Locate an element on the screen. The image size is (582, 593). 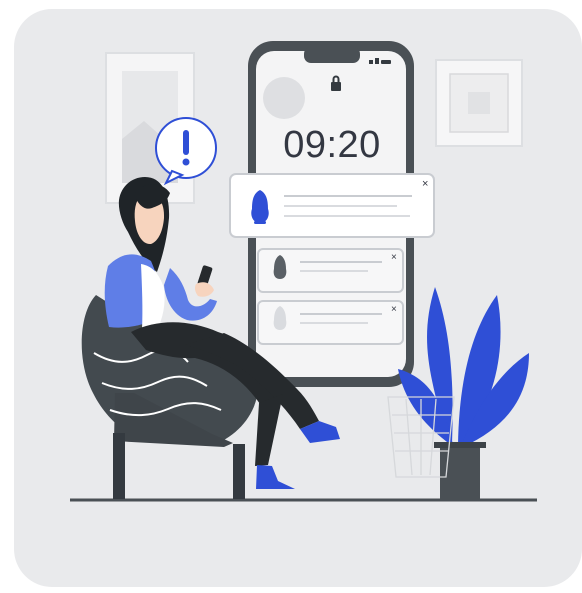
lock-icon is located at coordinates (336, 86).